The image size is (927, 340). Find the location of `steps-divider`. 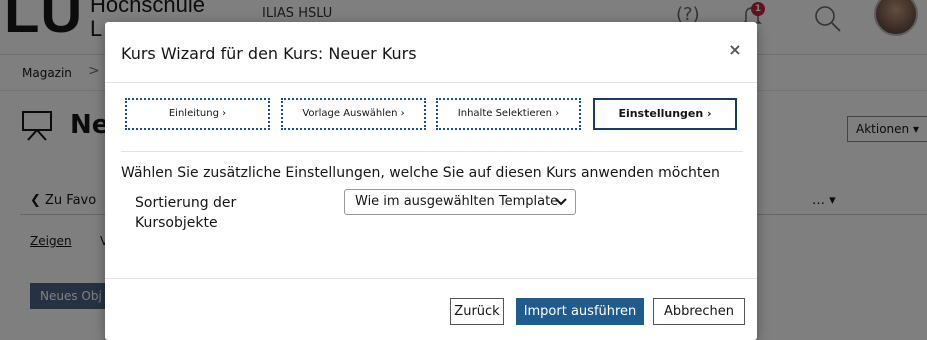

steps-divider is located at coordinates (432, 151).